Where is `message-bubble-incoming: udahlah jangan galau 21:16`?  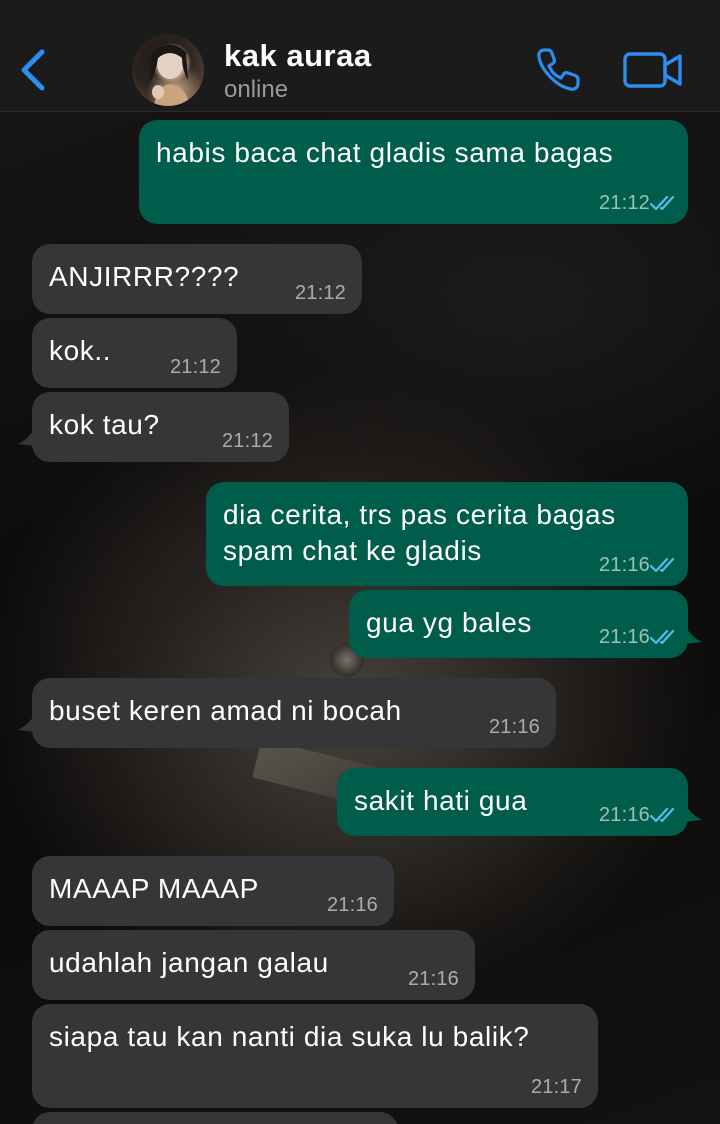 message-bubble-incoming: udahlah jangan galau 21:16 is located at coordinates (253, 965).